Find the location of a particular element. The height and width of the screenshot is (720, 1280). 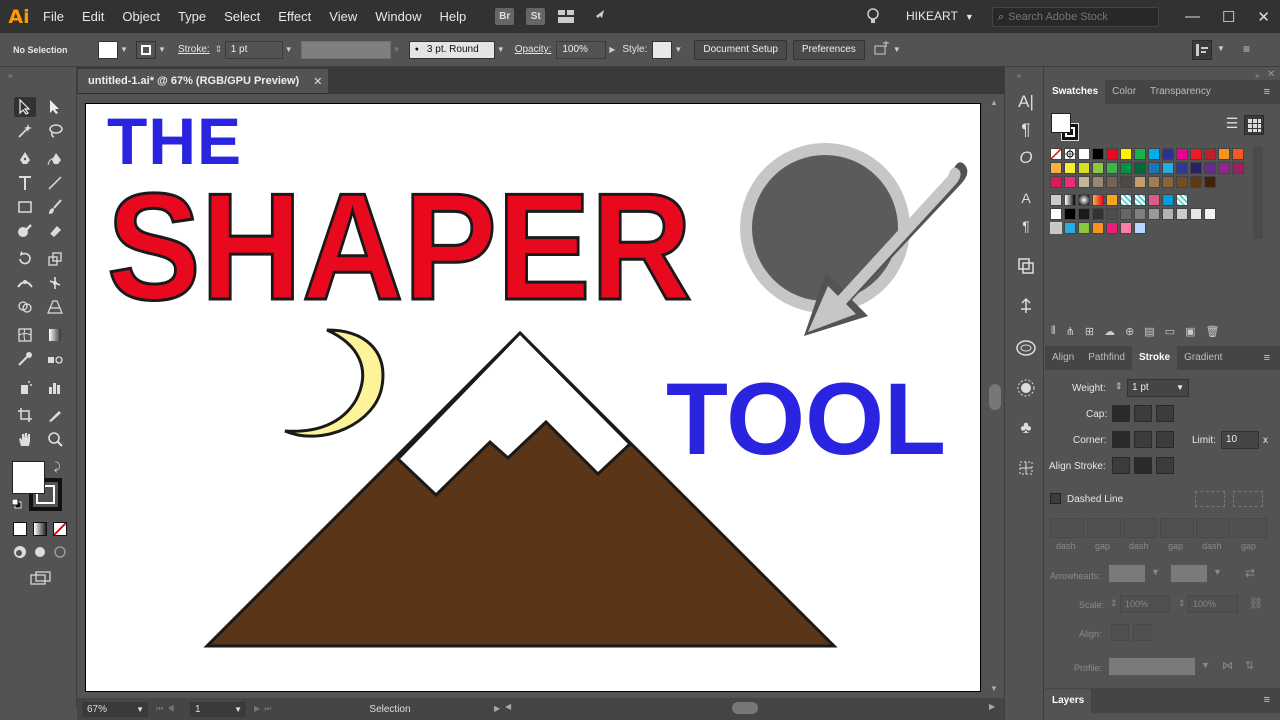

delete-swatch-icon: 🗑 is located at coordinates (1213, 333).